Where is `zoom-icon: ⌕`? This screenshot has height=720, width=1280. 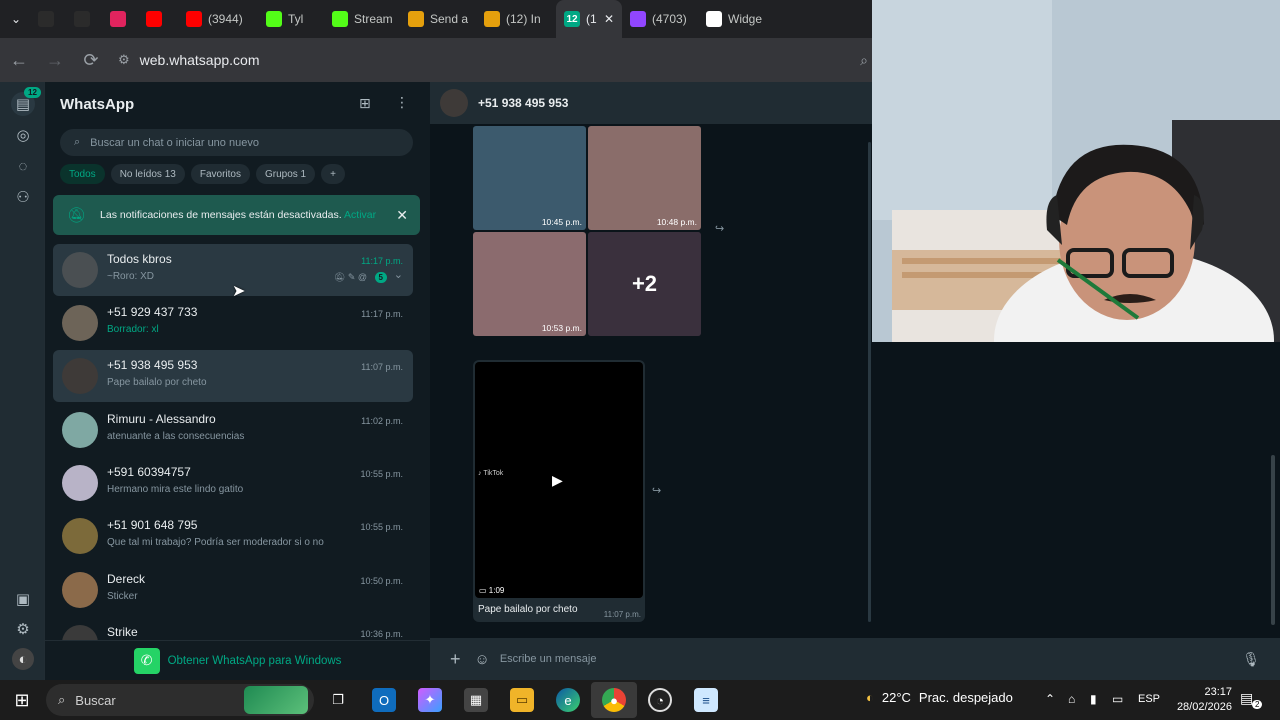
zoom-icon: ⌕ is located at coordinates (864, 60).